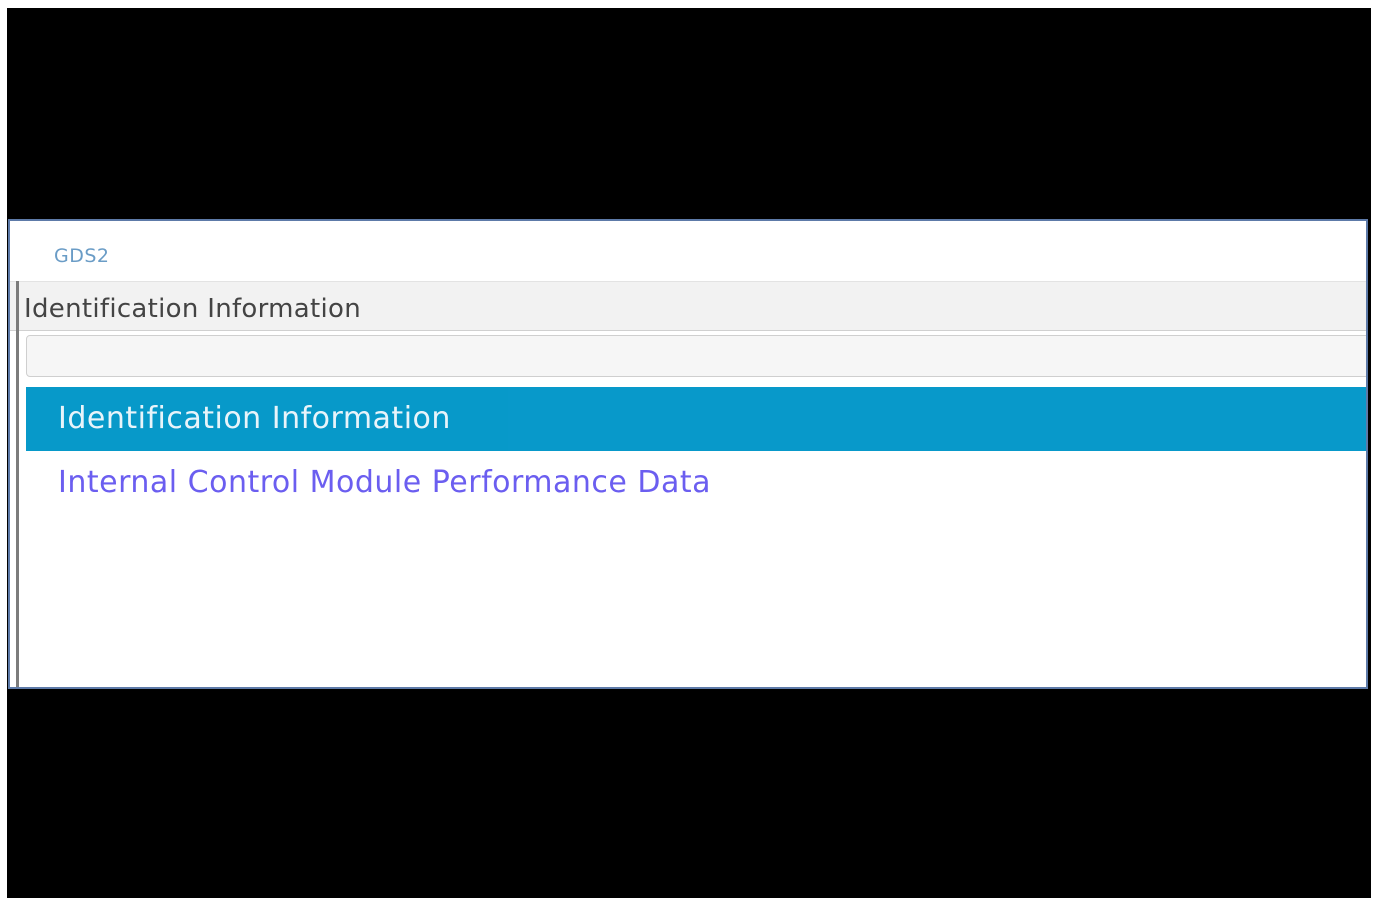 The height and width of the screenshot is (898, 1373). What do you see at coordinates (688, 251) in the screenshot?
I see `title-bar: GDS2` at bounding box center [688, 251].